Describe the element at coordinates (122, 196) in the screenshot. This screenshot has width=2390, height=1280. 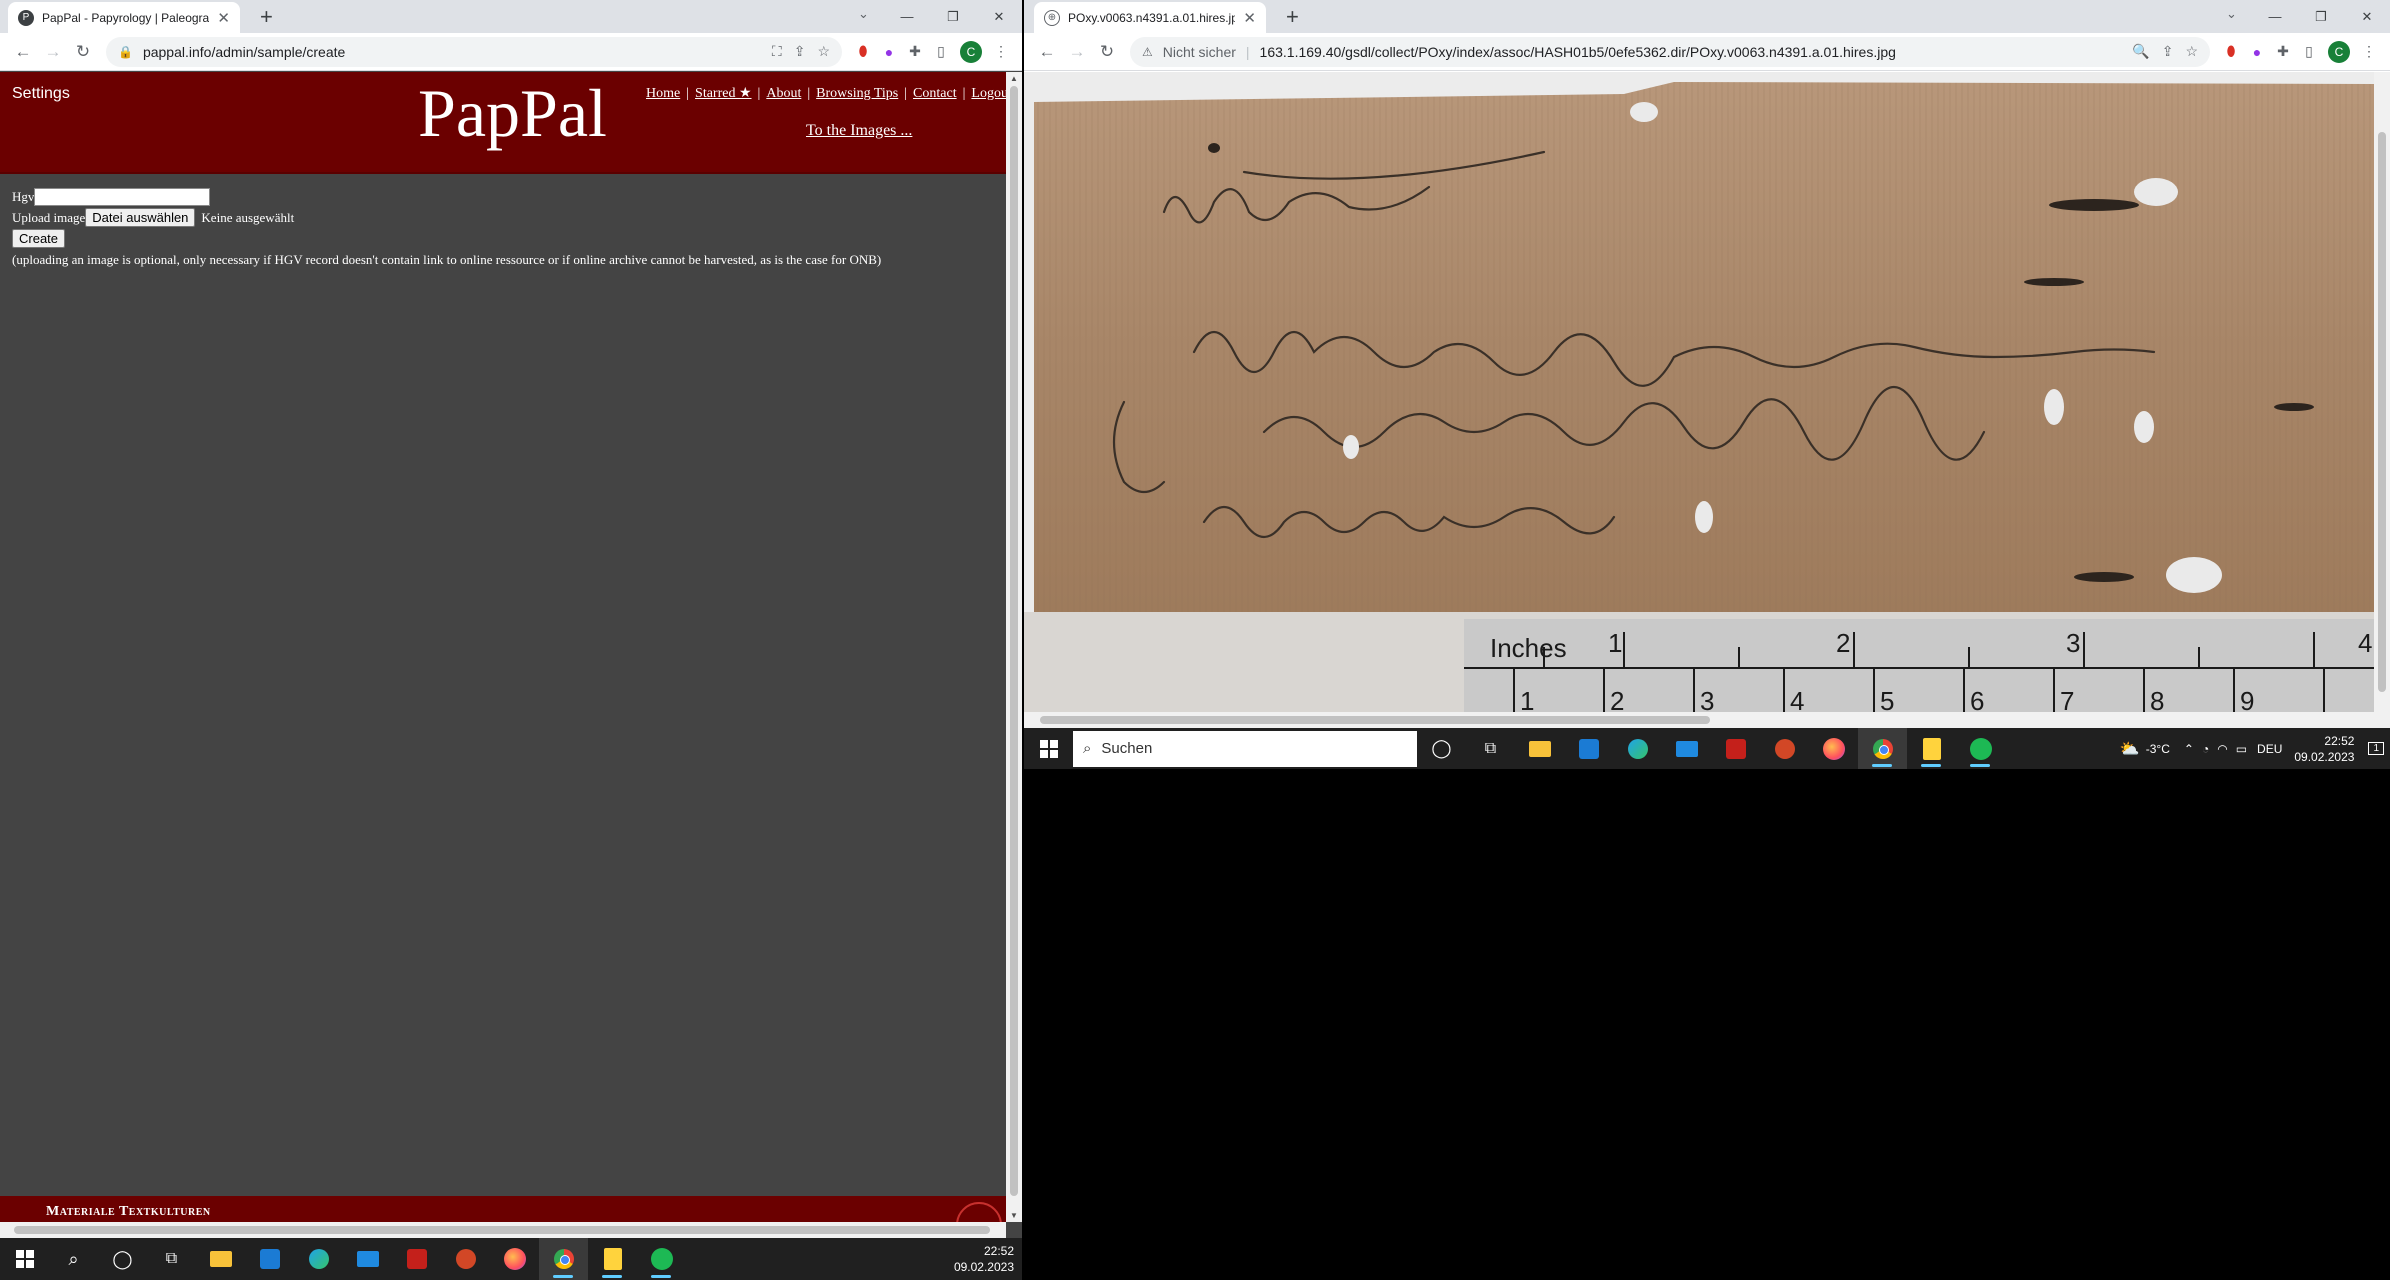
I see `hgv-input` at that location.